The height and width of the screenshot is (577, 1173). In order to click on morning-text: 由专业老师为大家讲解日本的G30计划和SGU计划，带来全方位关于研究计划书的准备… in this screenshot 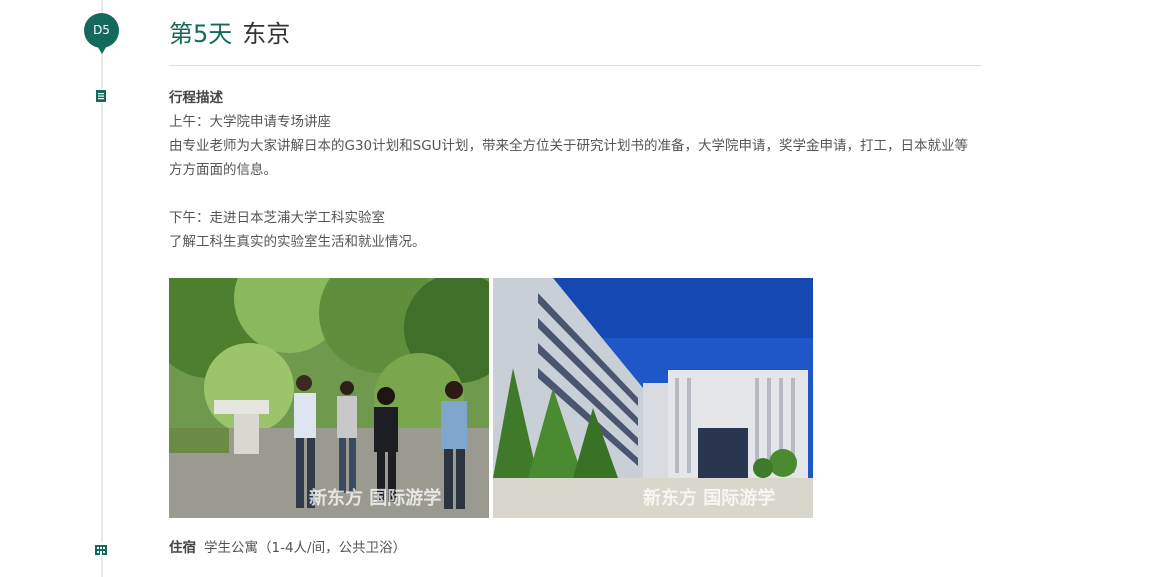, I will do `click(569, 158)`.